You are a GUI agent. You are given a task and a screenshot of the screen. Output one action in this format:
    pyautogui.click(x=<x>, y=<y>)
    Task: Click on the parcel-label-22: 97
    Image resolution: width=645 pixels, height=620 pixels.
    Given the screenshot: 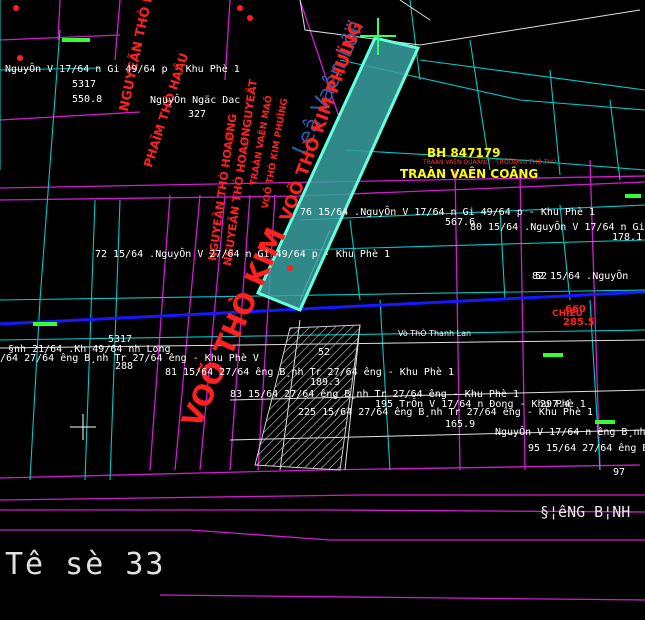 What is the action you would take?
    pyautogui.click(x=619, y=472)
    